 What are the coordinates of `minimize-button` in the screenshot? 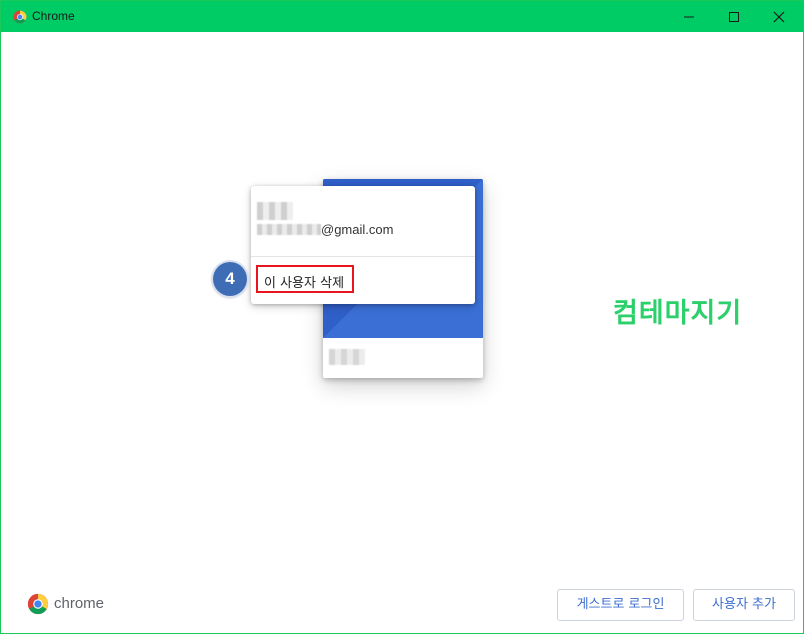 It's located at (689, 16).